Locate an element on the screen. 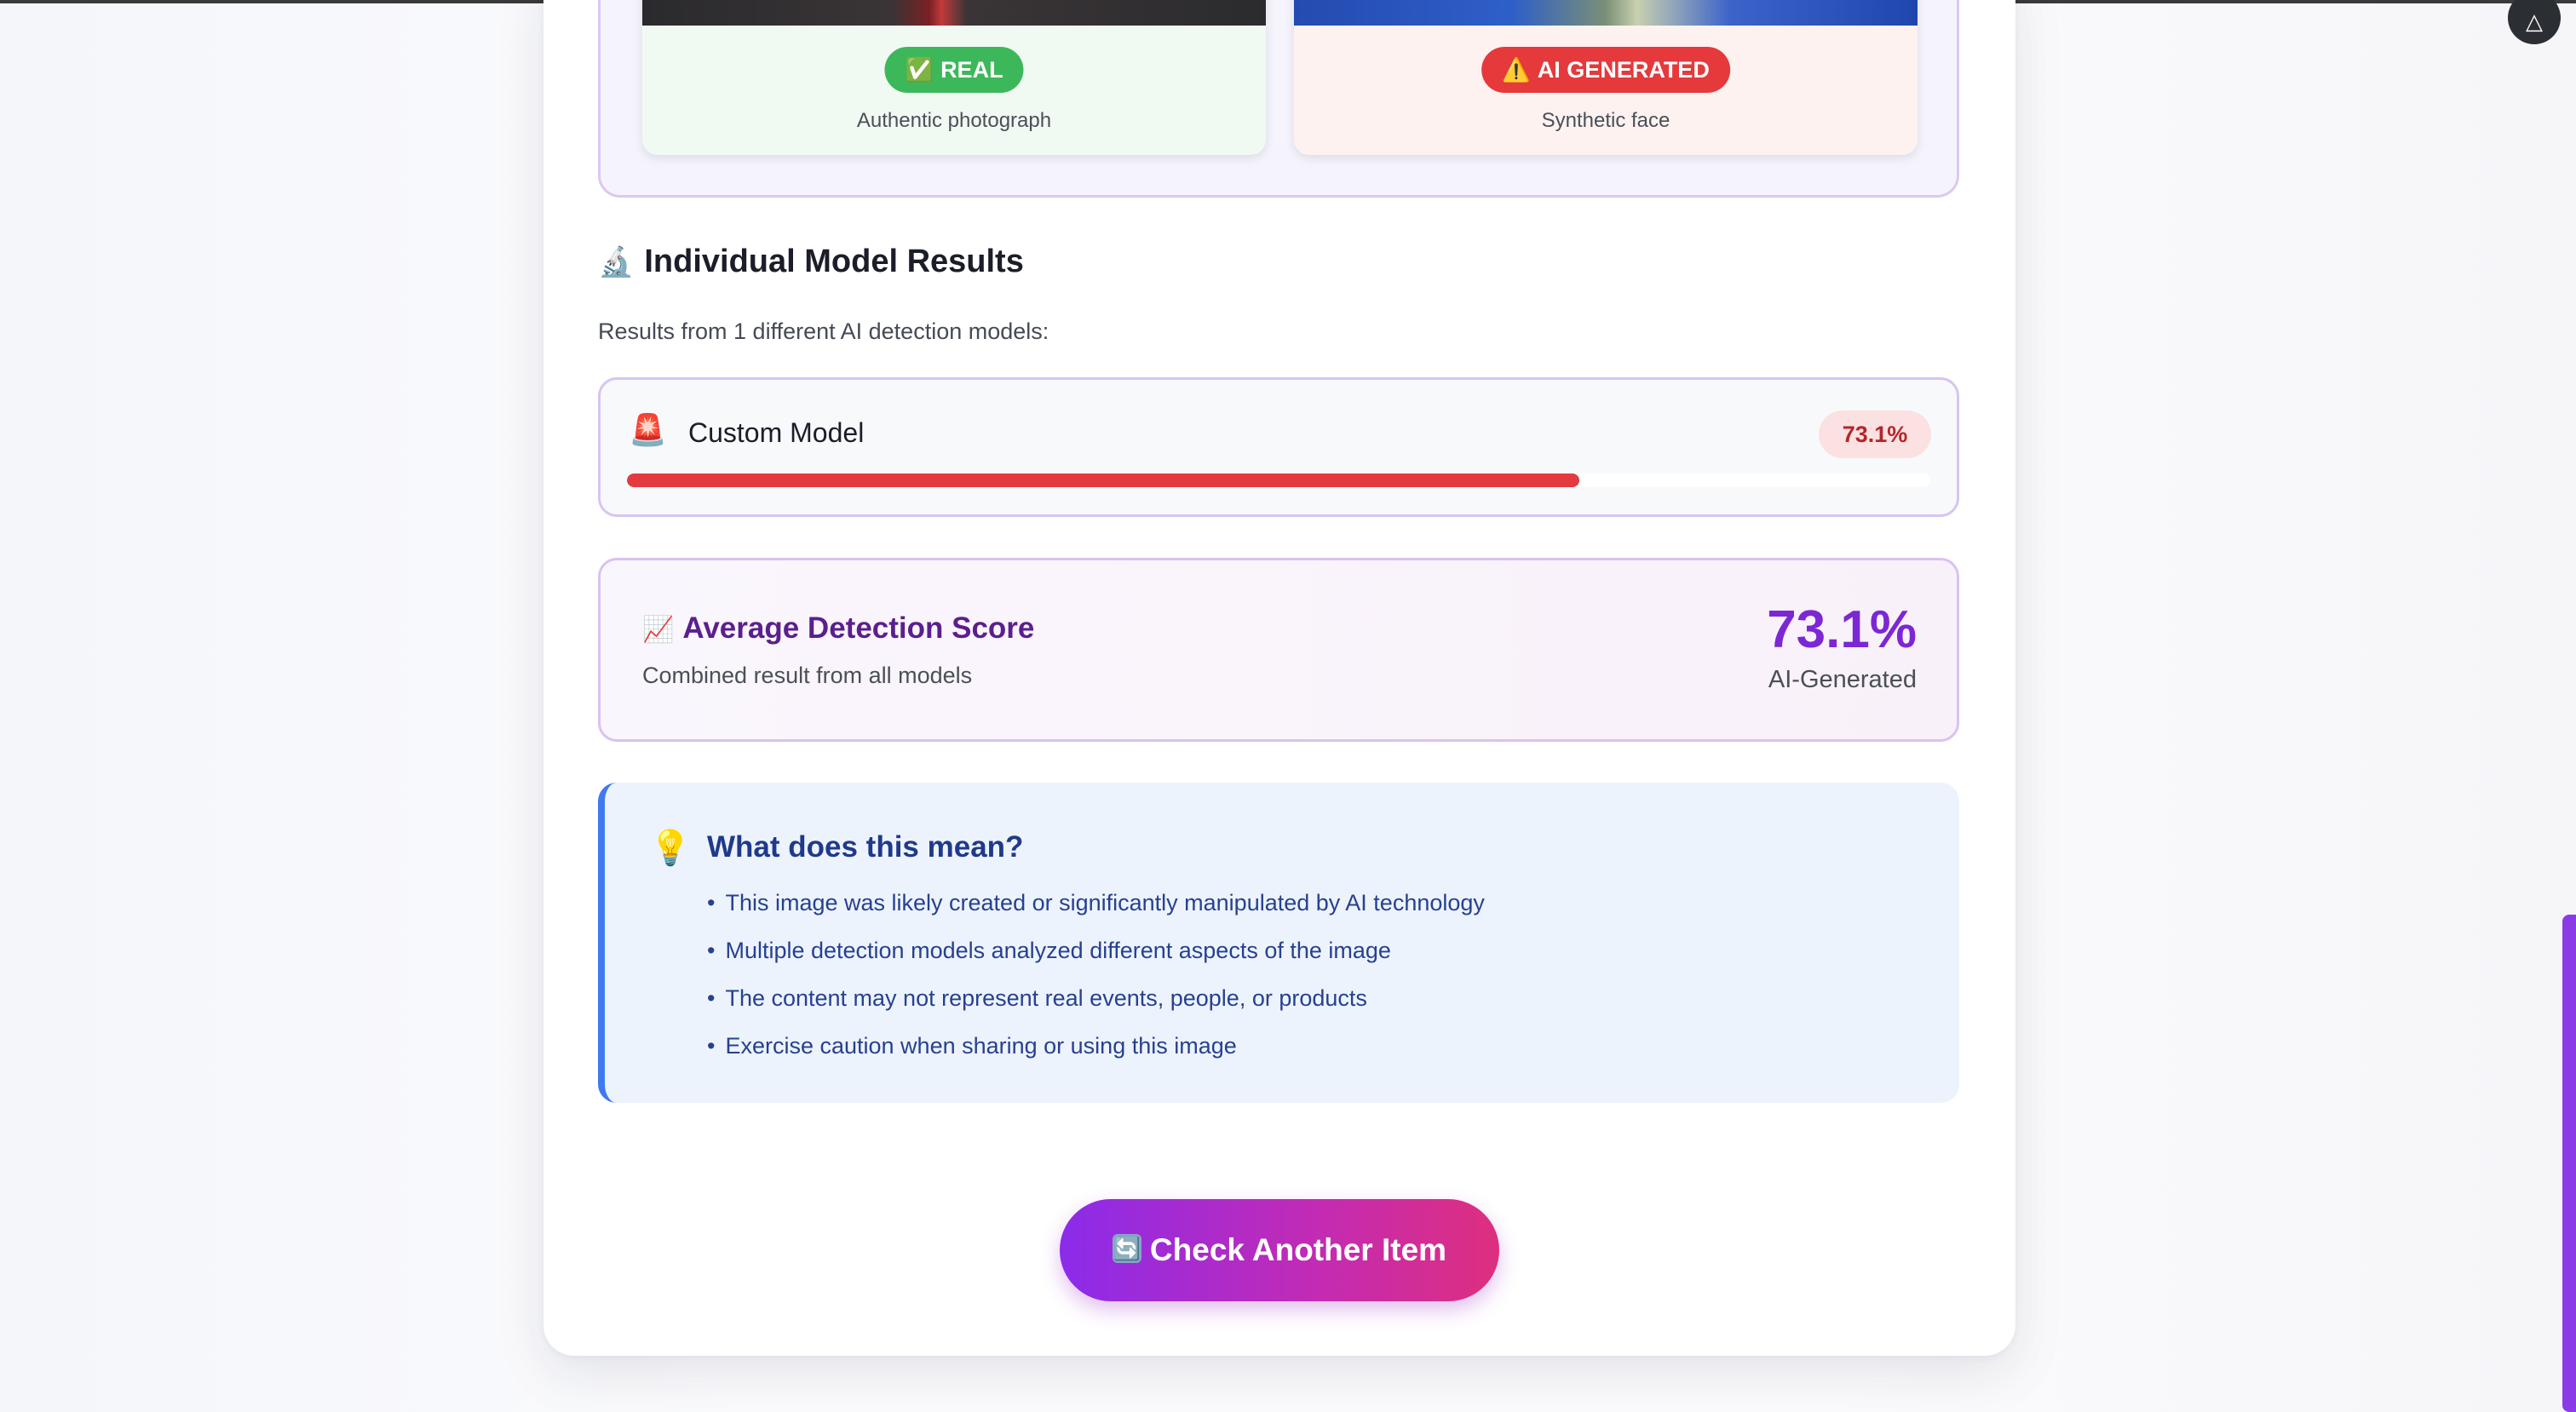  real-badge: ✅ REAL is located at coordinates (954, 70).